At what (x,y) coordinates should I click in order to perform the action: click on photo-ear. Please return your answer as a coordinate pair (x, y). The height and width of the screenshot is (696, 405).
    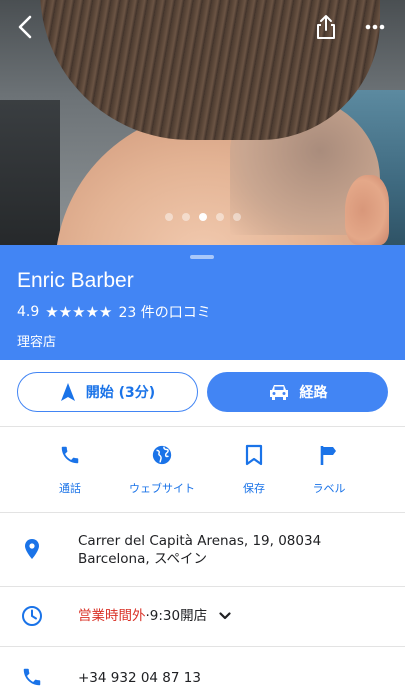
    Looking at the image, I should click on (367, 210).